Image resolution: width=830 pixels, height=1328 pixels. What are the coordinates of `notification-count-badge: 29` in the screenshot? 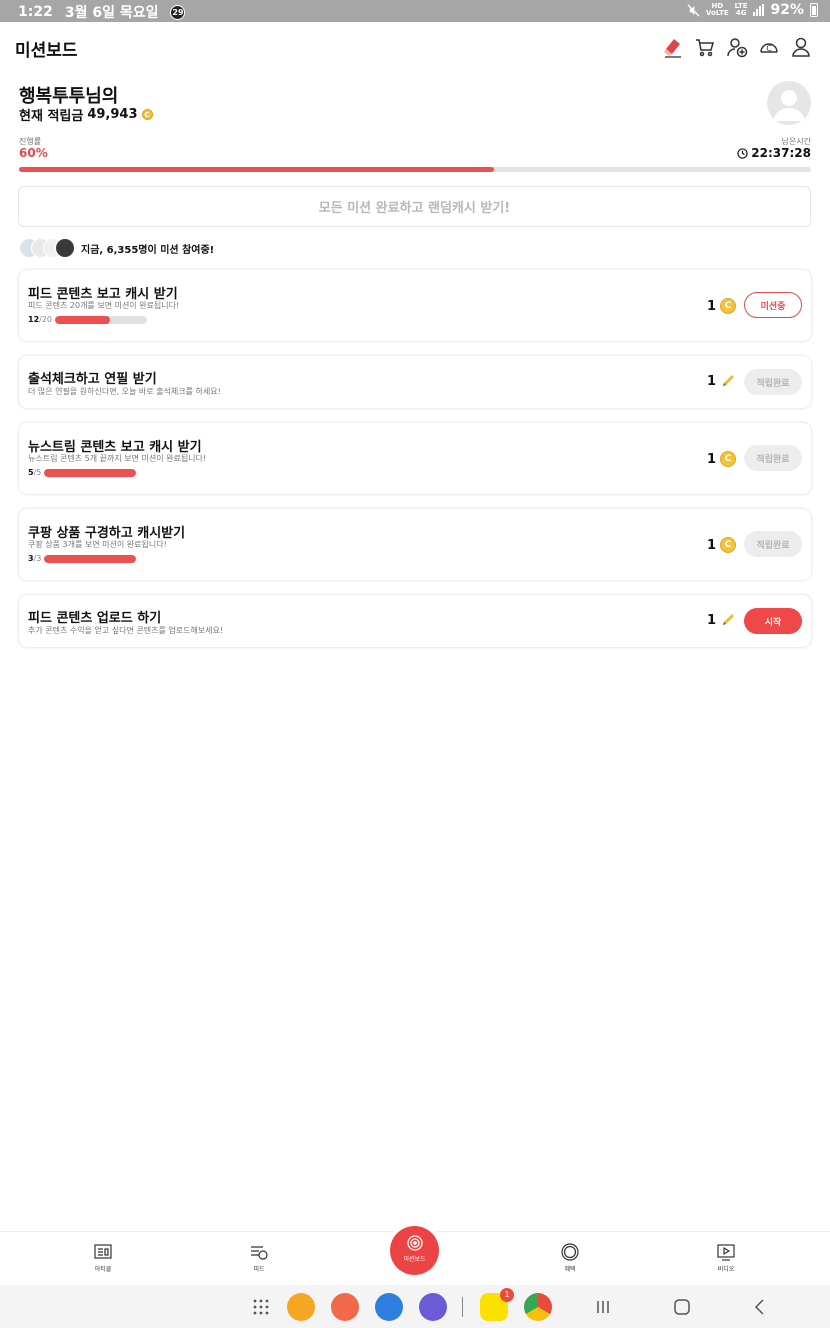 It's located at (178, 12).